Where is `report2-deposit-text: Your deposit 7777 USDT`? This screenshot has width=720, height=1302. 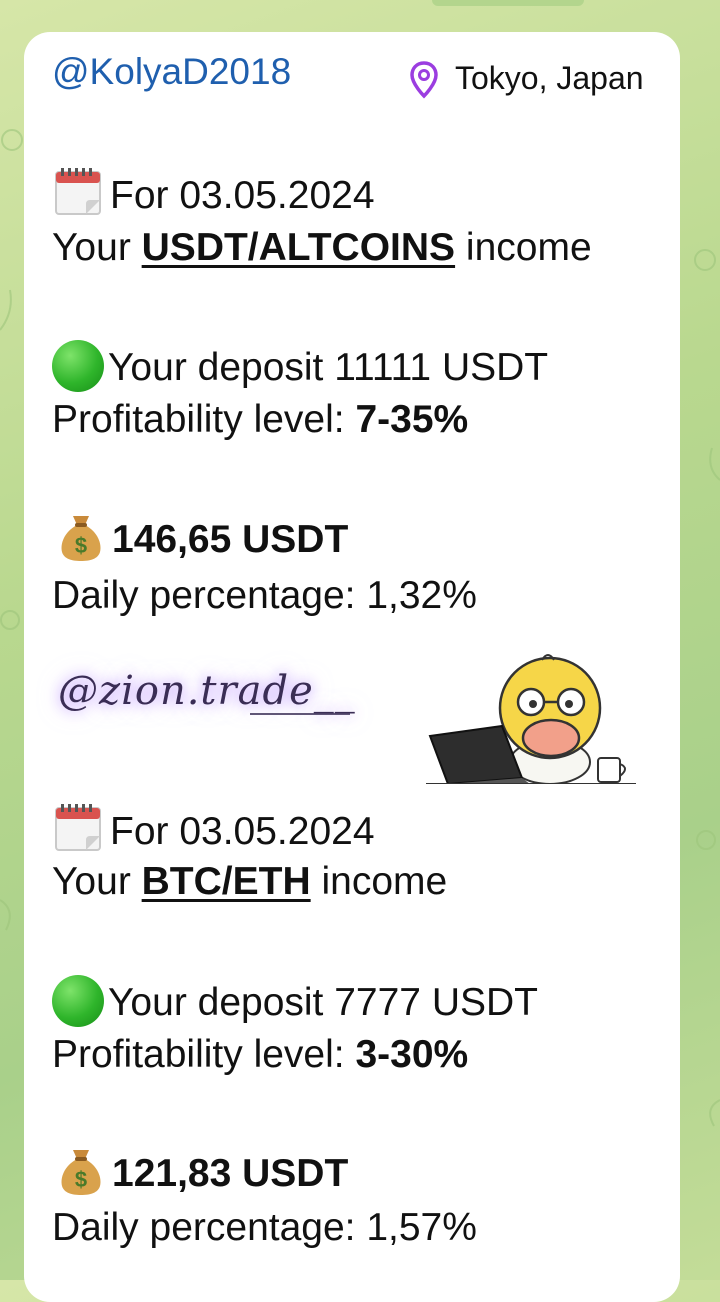 report2-deposit-text: Your deposit 7777 USDT is located at coordinates (323, 1002).